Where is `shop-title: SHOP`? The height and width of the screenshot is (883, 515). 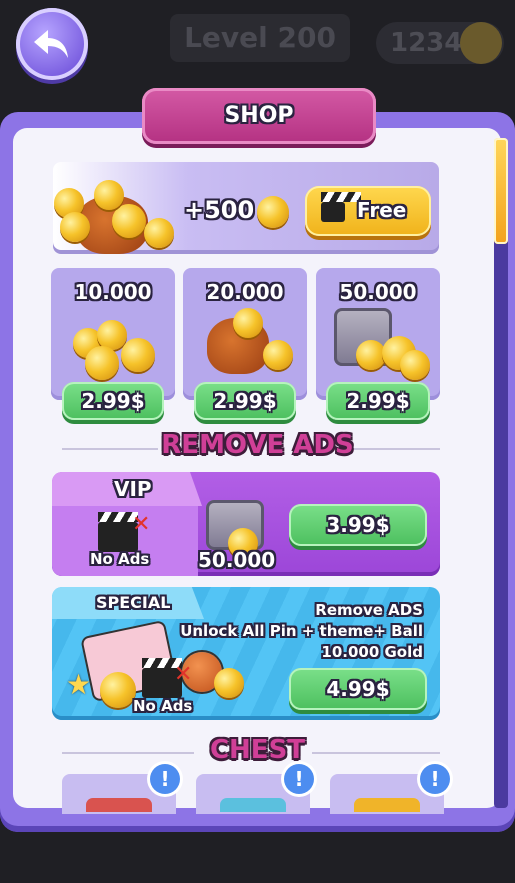 shop-title: SHOP is located at coordinates (259, 115).